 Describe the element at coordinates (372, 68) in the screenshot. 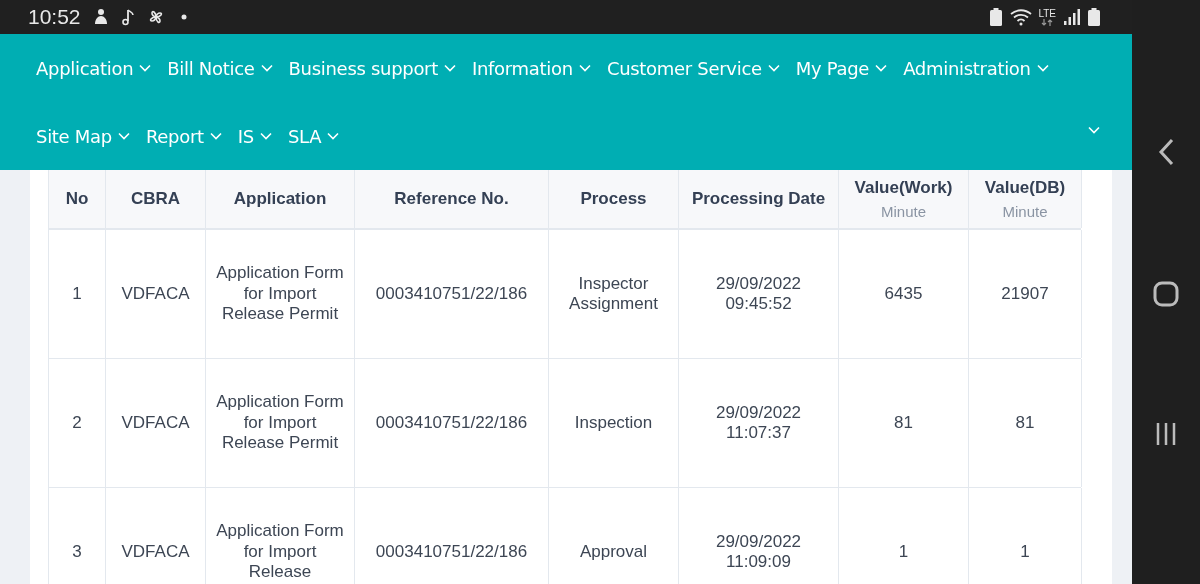

I see `menu-item: Business support` at that location.